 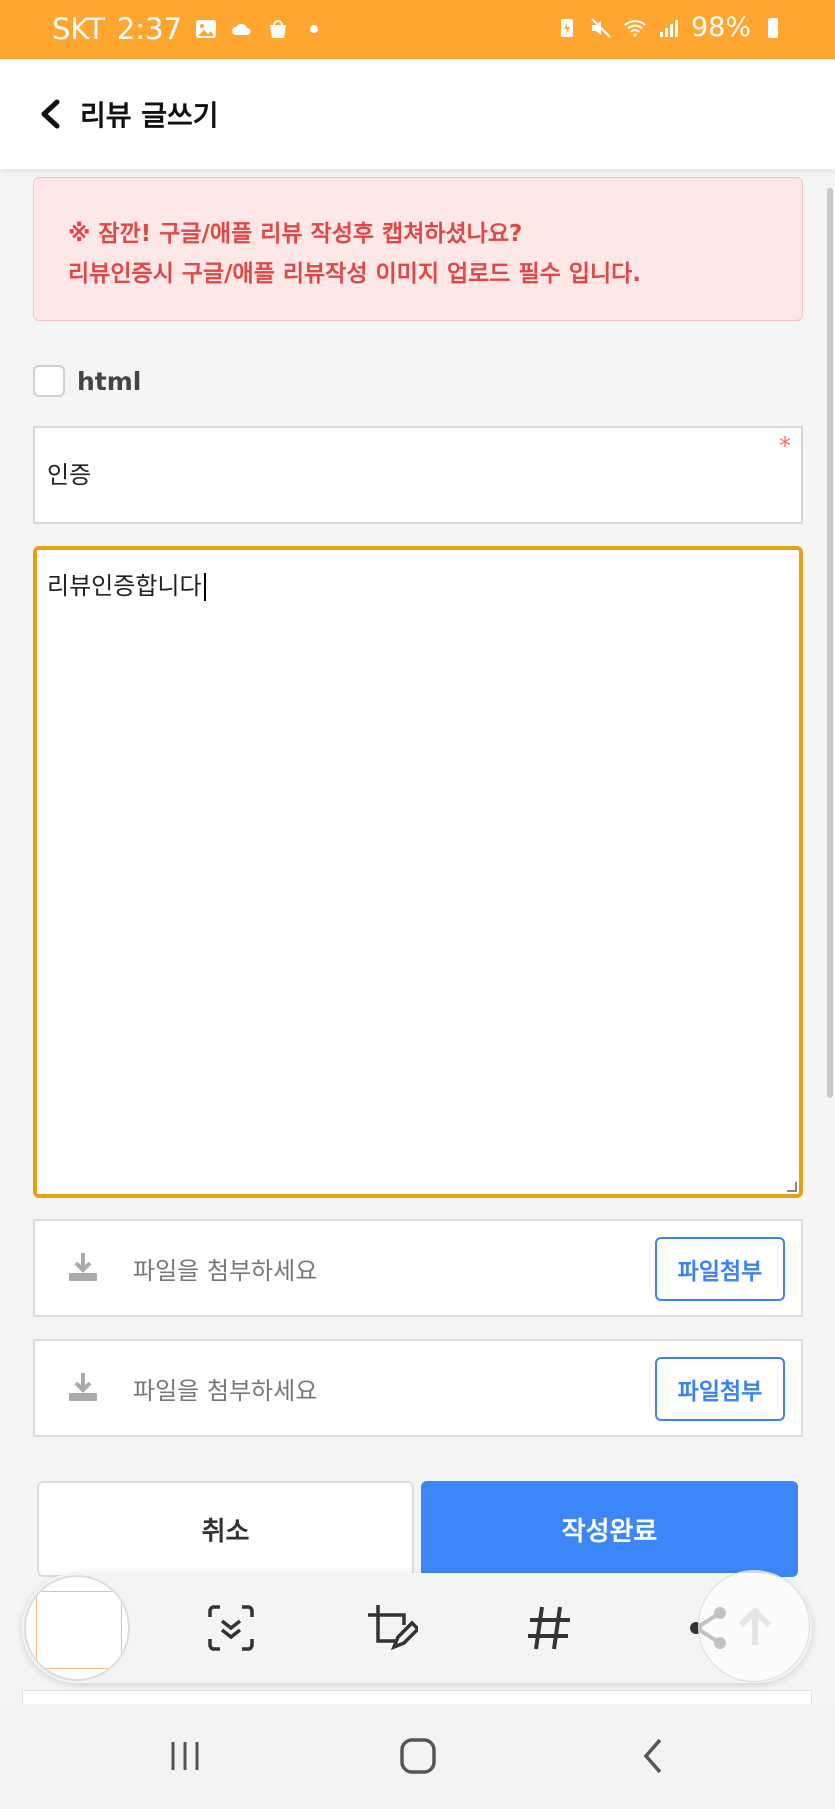 I want to click on recent-apps-icon, so click(x=185, y=1756).